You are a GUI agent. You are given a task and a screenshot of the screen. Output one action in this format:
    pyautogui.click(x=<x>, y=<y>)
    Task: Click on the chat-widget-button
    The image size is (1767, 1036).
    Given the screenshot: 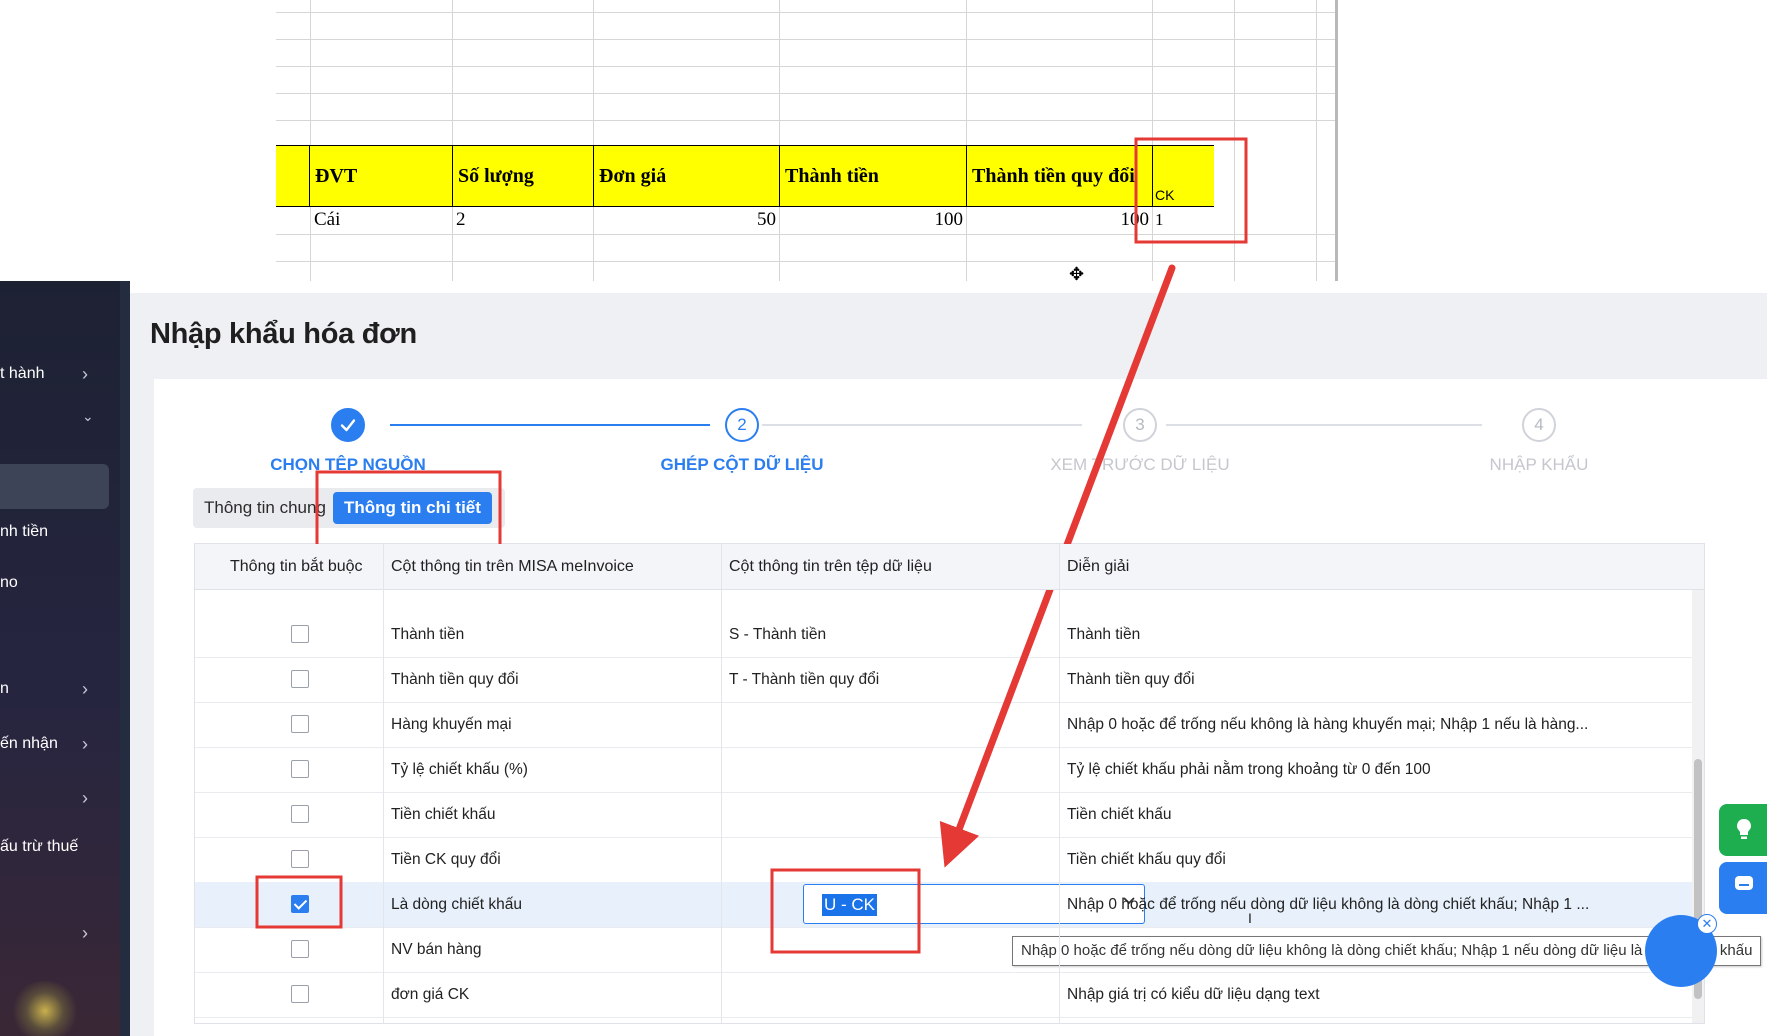 What is the action you would take?
    pyautogui.click(x=1743, y=888)
    